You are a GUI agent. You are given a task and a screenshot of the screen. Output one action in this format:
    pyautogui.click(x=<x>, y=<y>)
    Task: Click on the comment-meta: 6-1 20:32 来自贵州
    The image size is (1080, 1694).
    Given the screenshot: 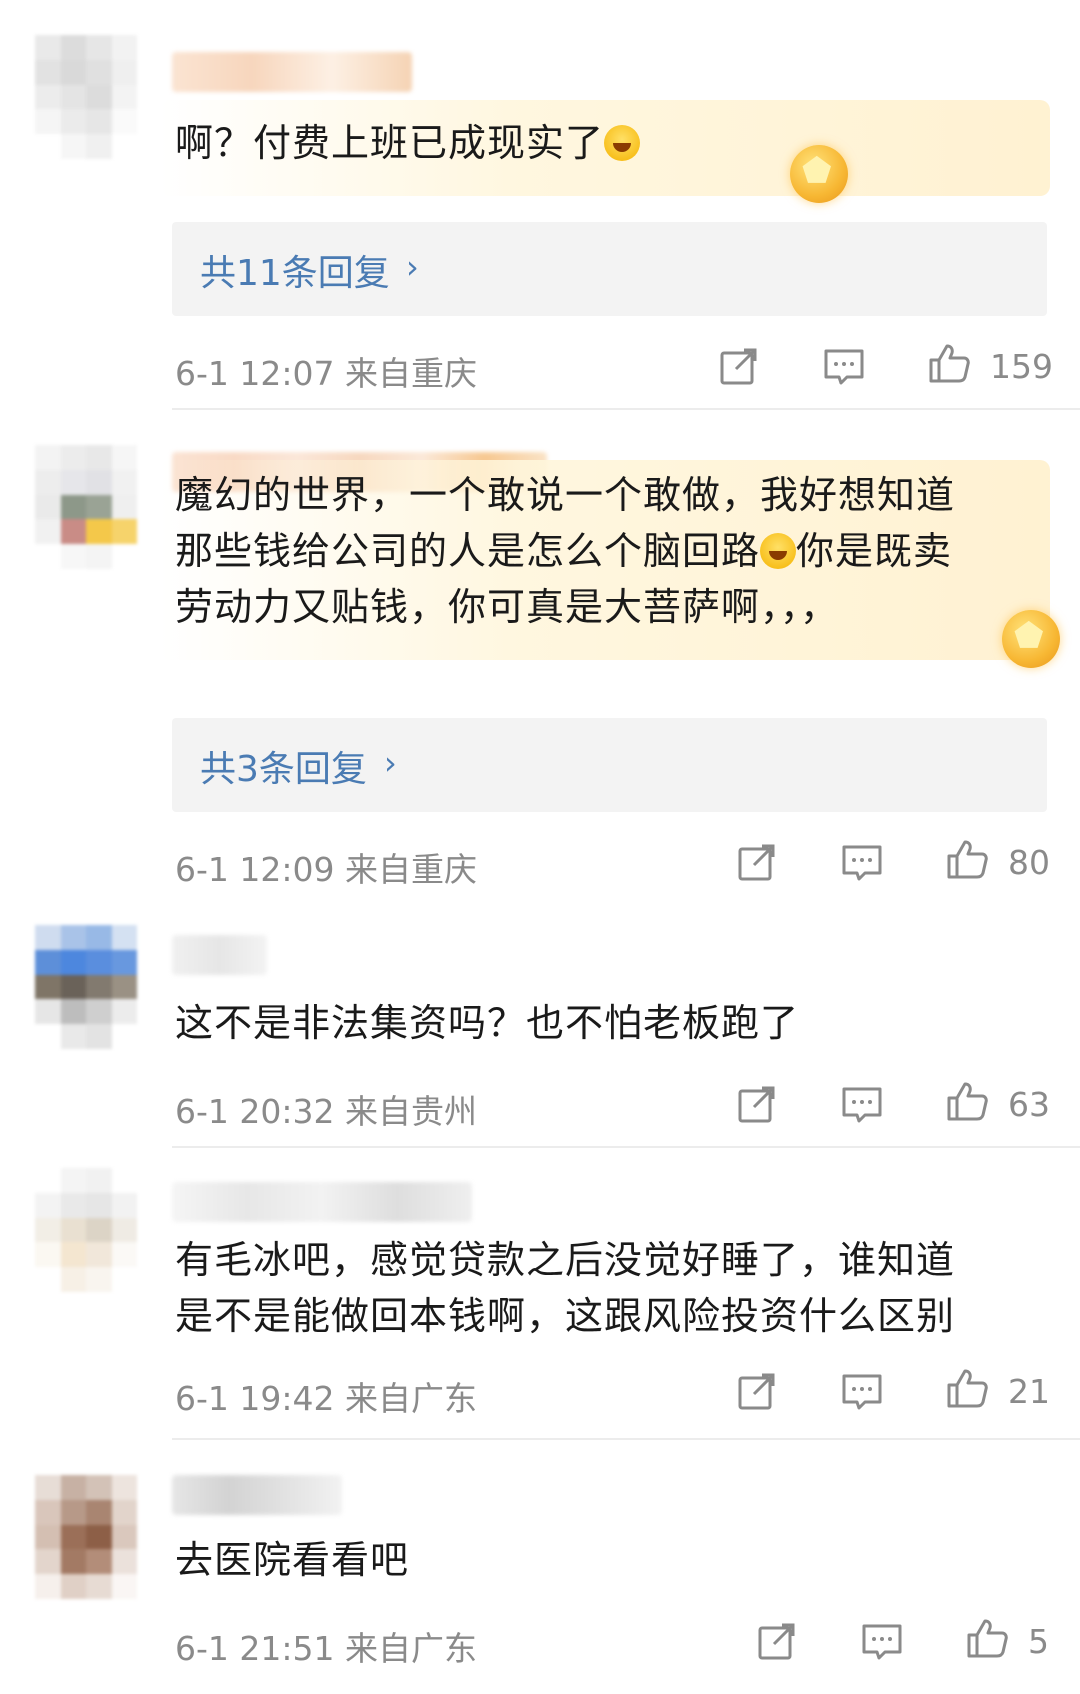 What is the action you would take?
    pyautogui.click(x=326, y=1109)
    